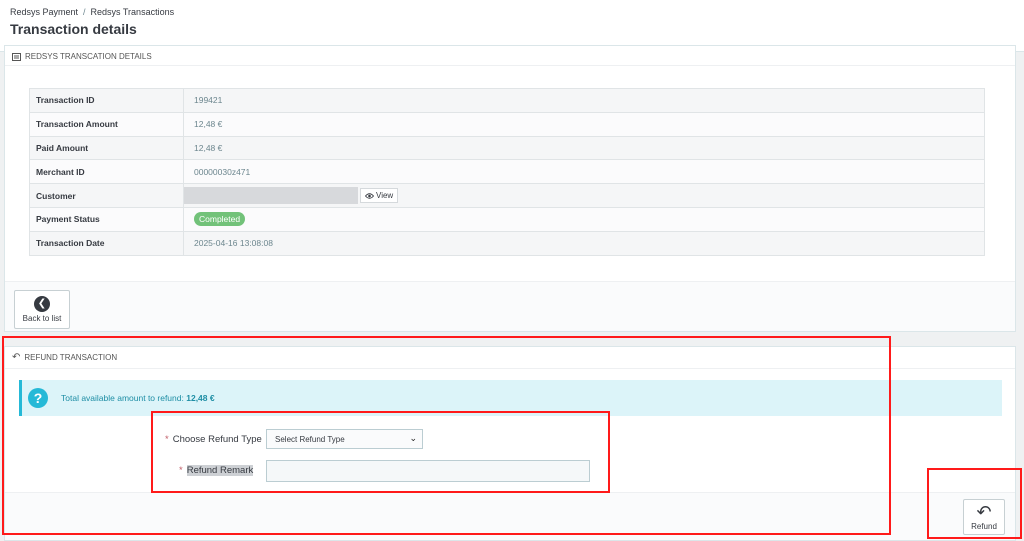  Describe the element at coordinates (16, 57) in the screenshot. I see `list-icon` at that location.